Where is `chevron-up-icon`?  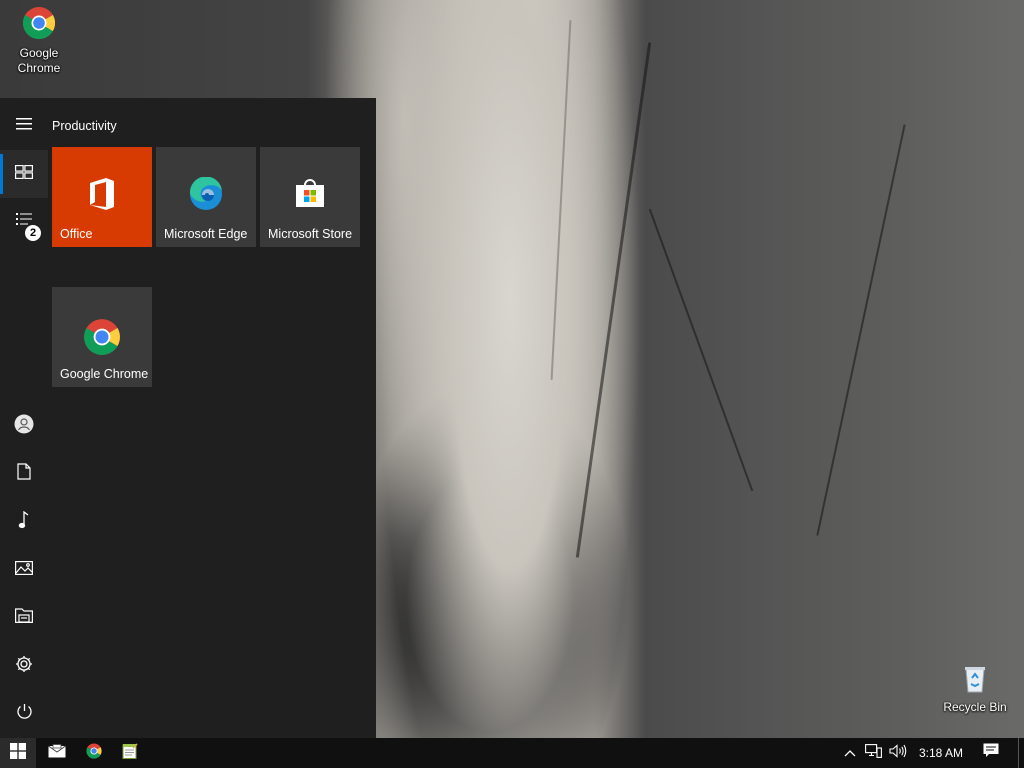
chevron-up-icon is located at coordinates (850, 753).